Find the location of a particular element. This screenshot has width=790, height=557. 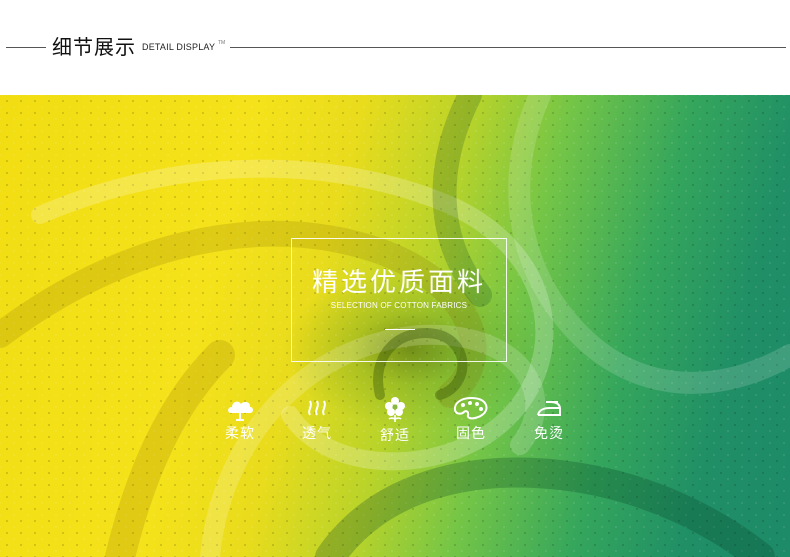

header-divider-left is located at coordinates (26, 47).